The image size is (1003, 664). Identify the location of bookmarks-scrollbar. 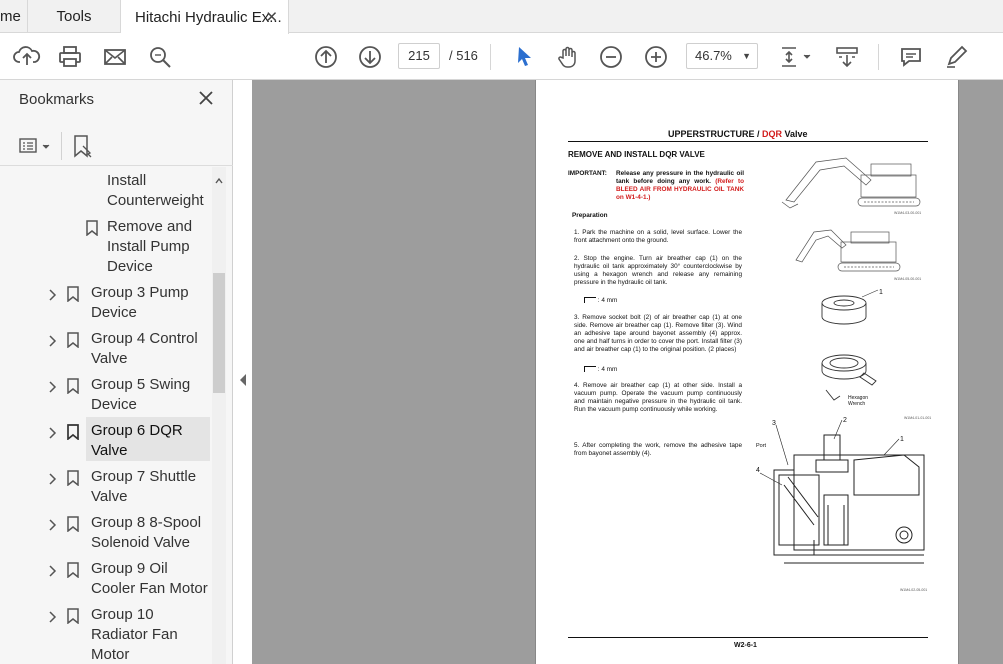
(219, 415).